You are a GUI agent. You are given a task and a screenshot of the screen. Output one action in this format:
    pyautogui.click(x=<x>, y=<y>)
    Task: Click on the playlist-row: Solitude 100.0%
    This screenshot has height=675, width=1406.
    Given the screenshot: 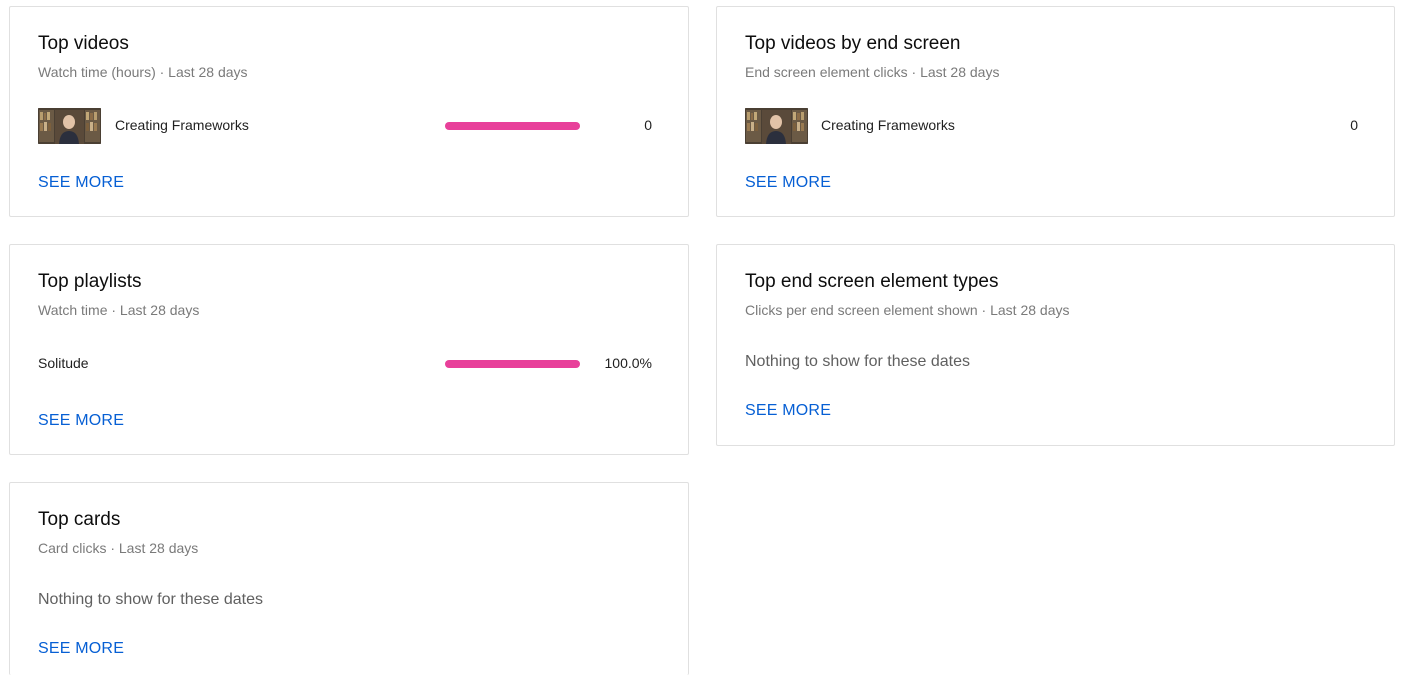 What is the action you would take?
    pyautogui.click(x=345, y=364)
    